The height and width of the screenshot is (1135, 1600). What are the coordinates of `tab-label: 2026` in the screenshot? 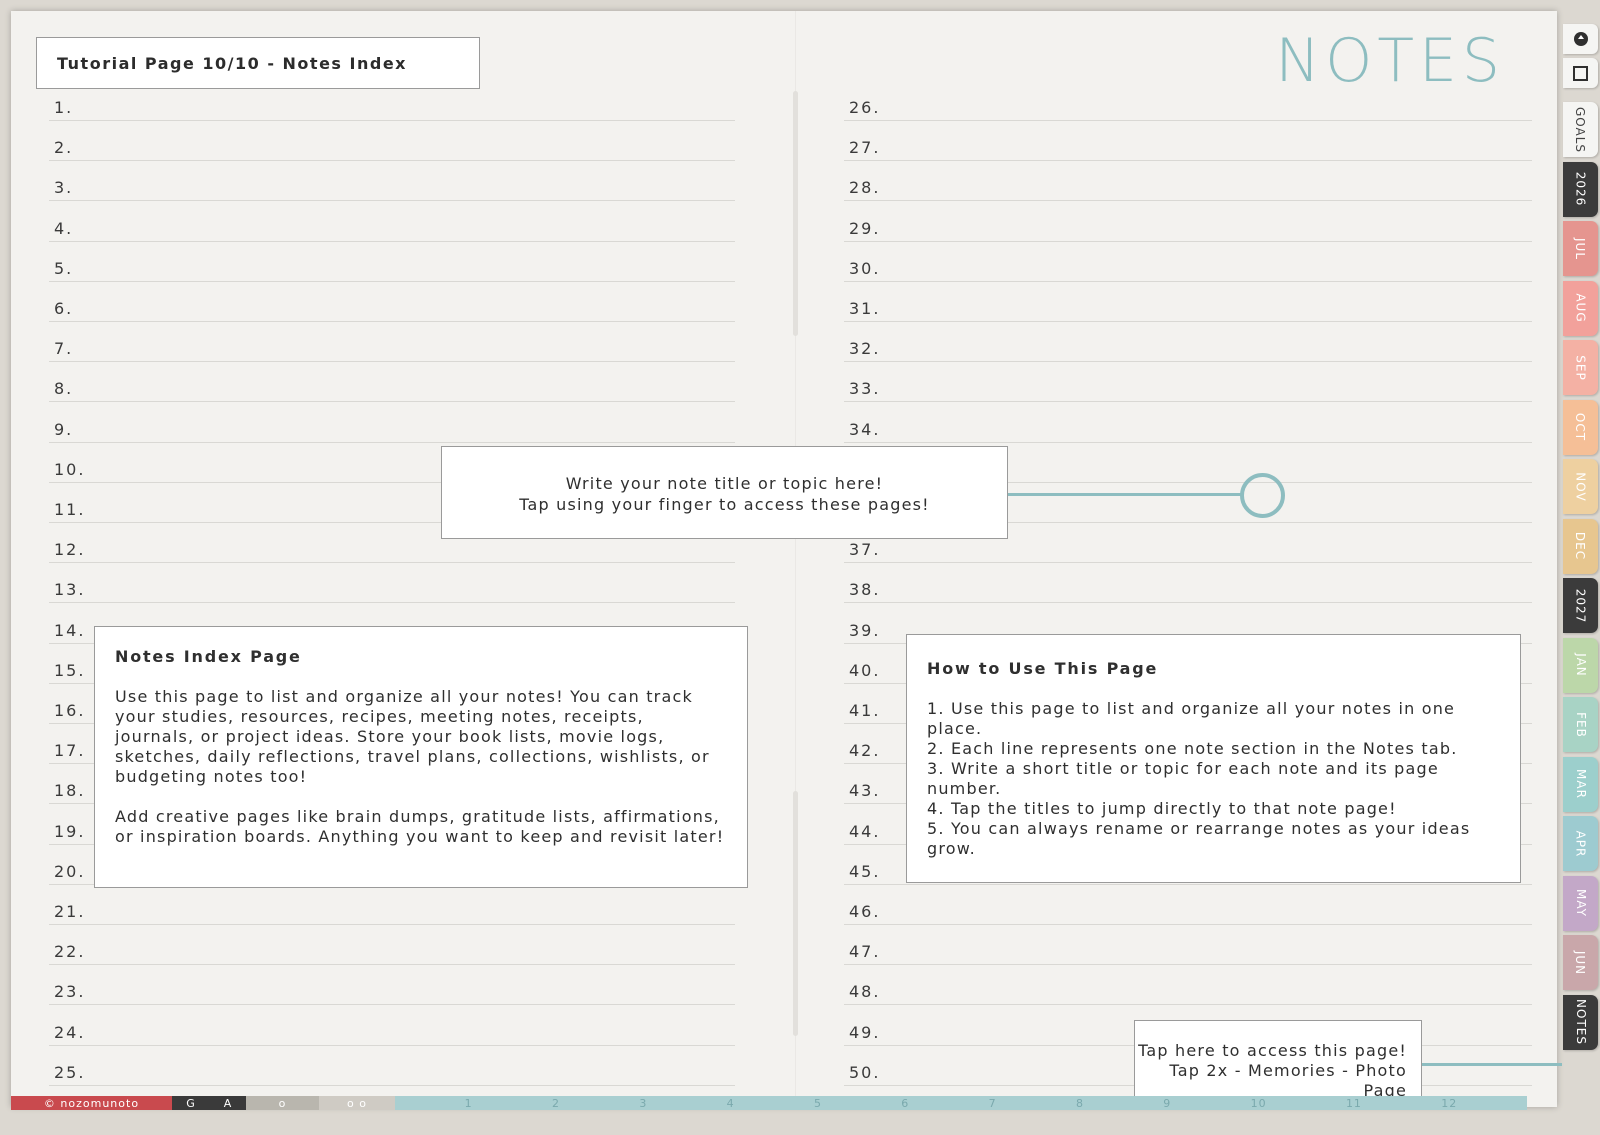 It's located at (1580, 189).